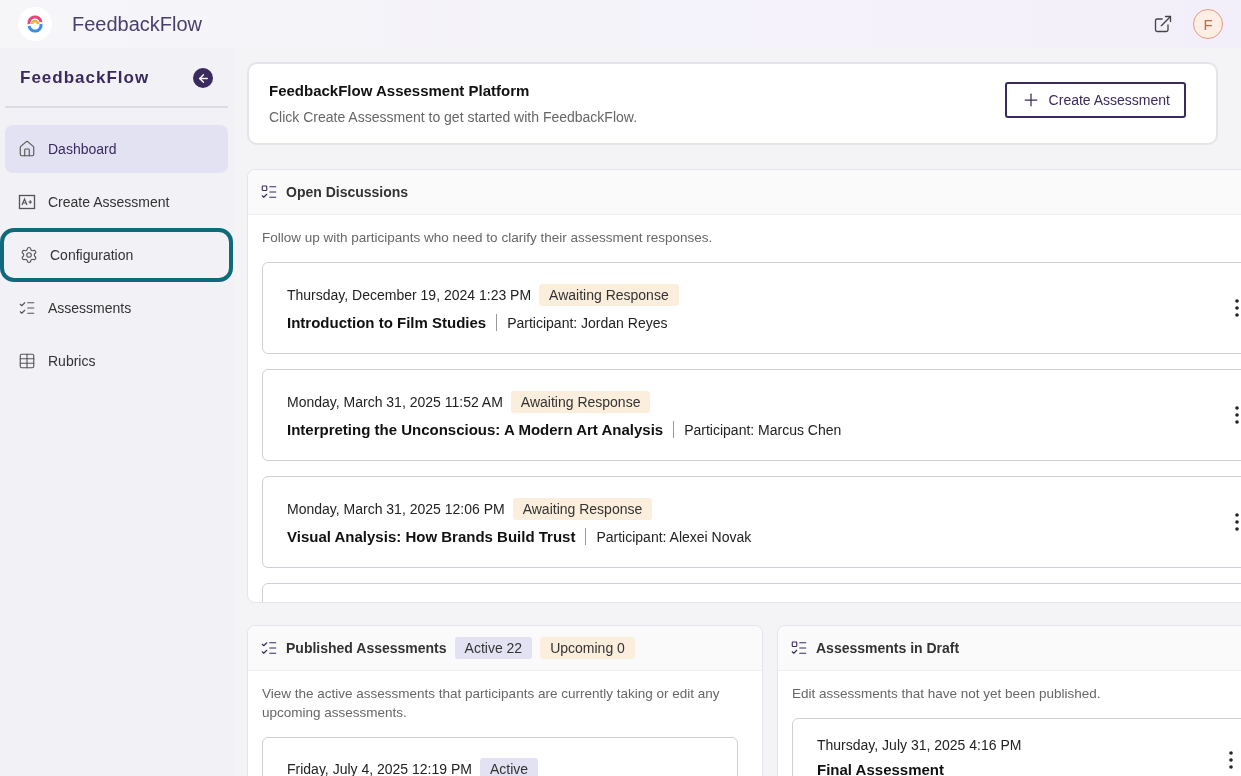 The image size is (1241, 776). What do you see at coordinates (116, 149) in the screenshot?
I see `nav-item: Dashboard` at bounding box center [116, 149].